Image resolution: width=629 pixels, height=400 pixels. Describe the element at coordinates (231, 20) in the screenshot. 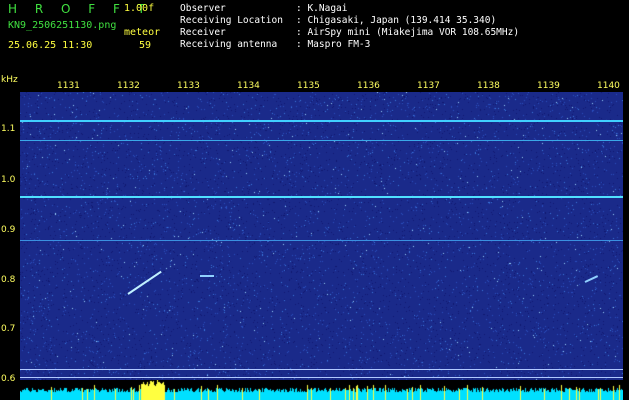

I see `location-label: Receiving Location` at that location.